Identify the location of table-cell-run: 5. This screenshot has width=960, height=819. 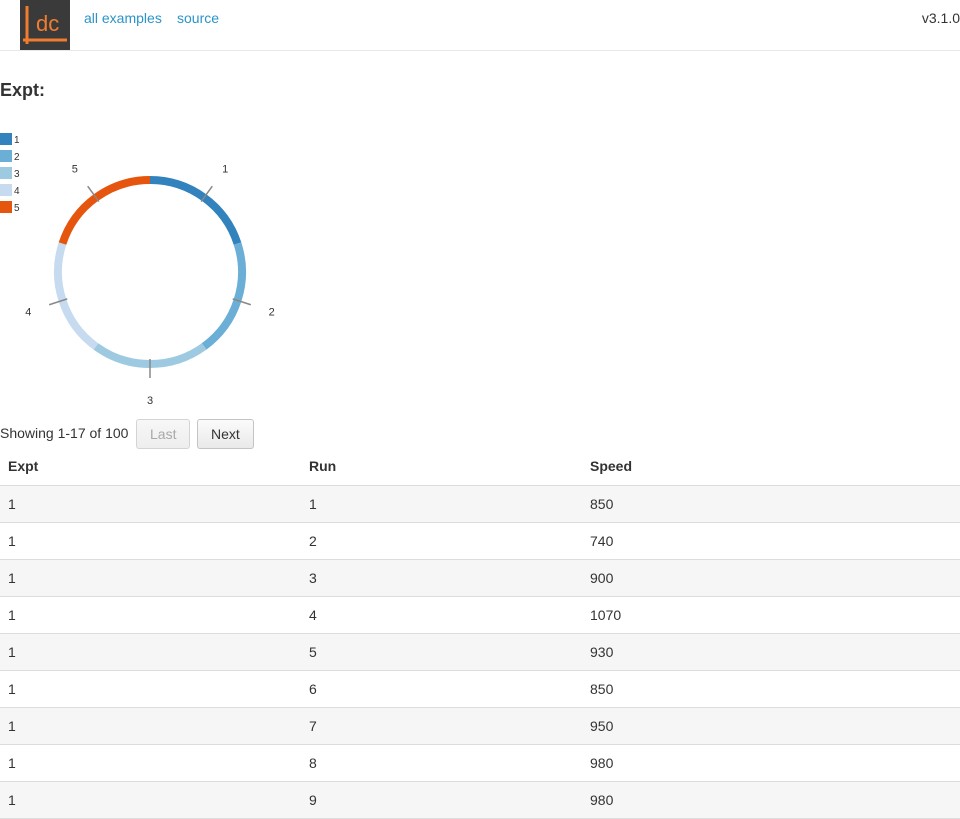
(441, 652).